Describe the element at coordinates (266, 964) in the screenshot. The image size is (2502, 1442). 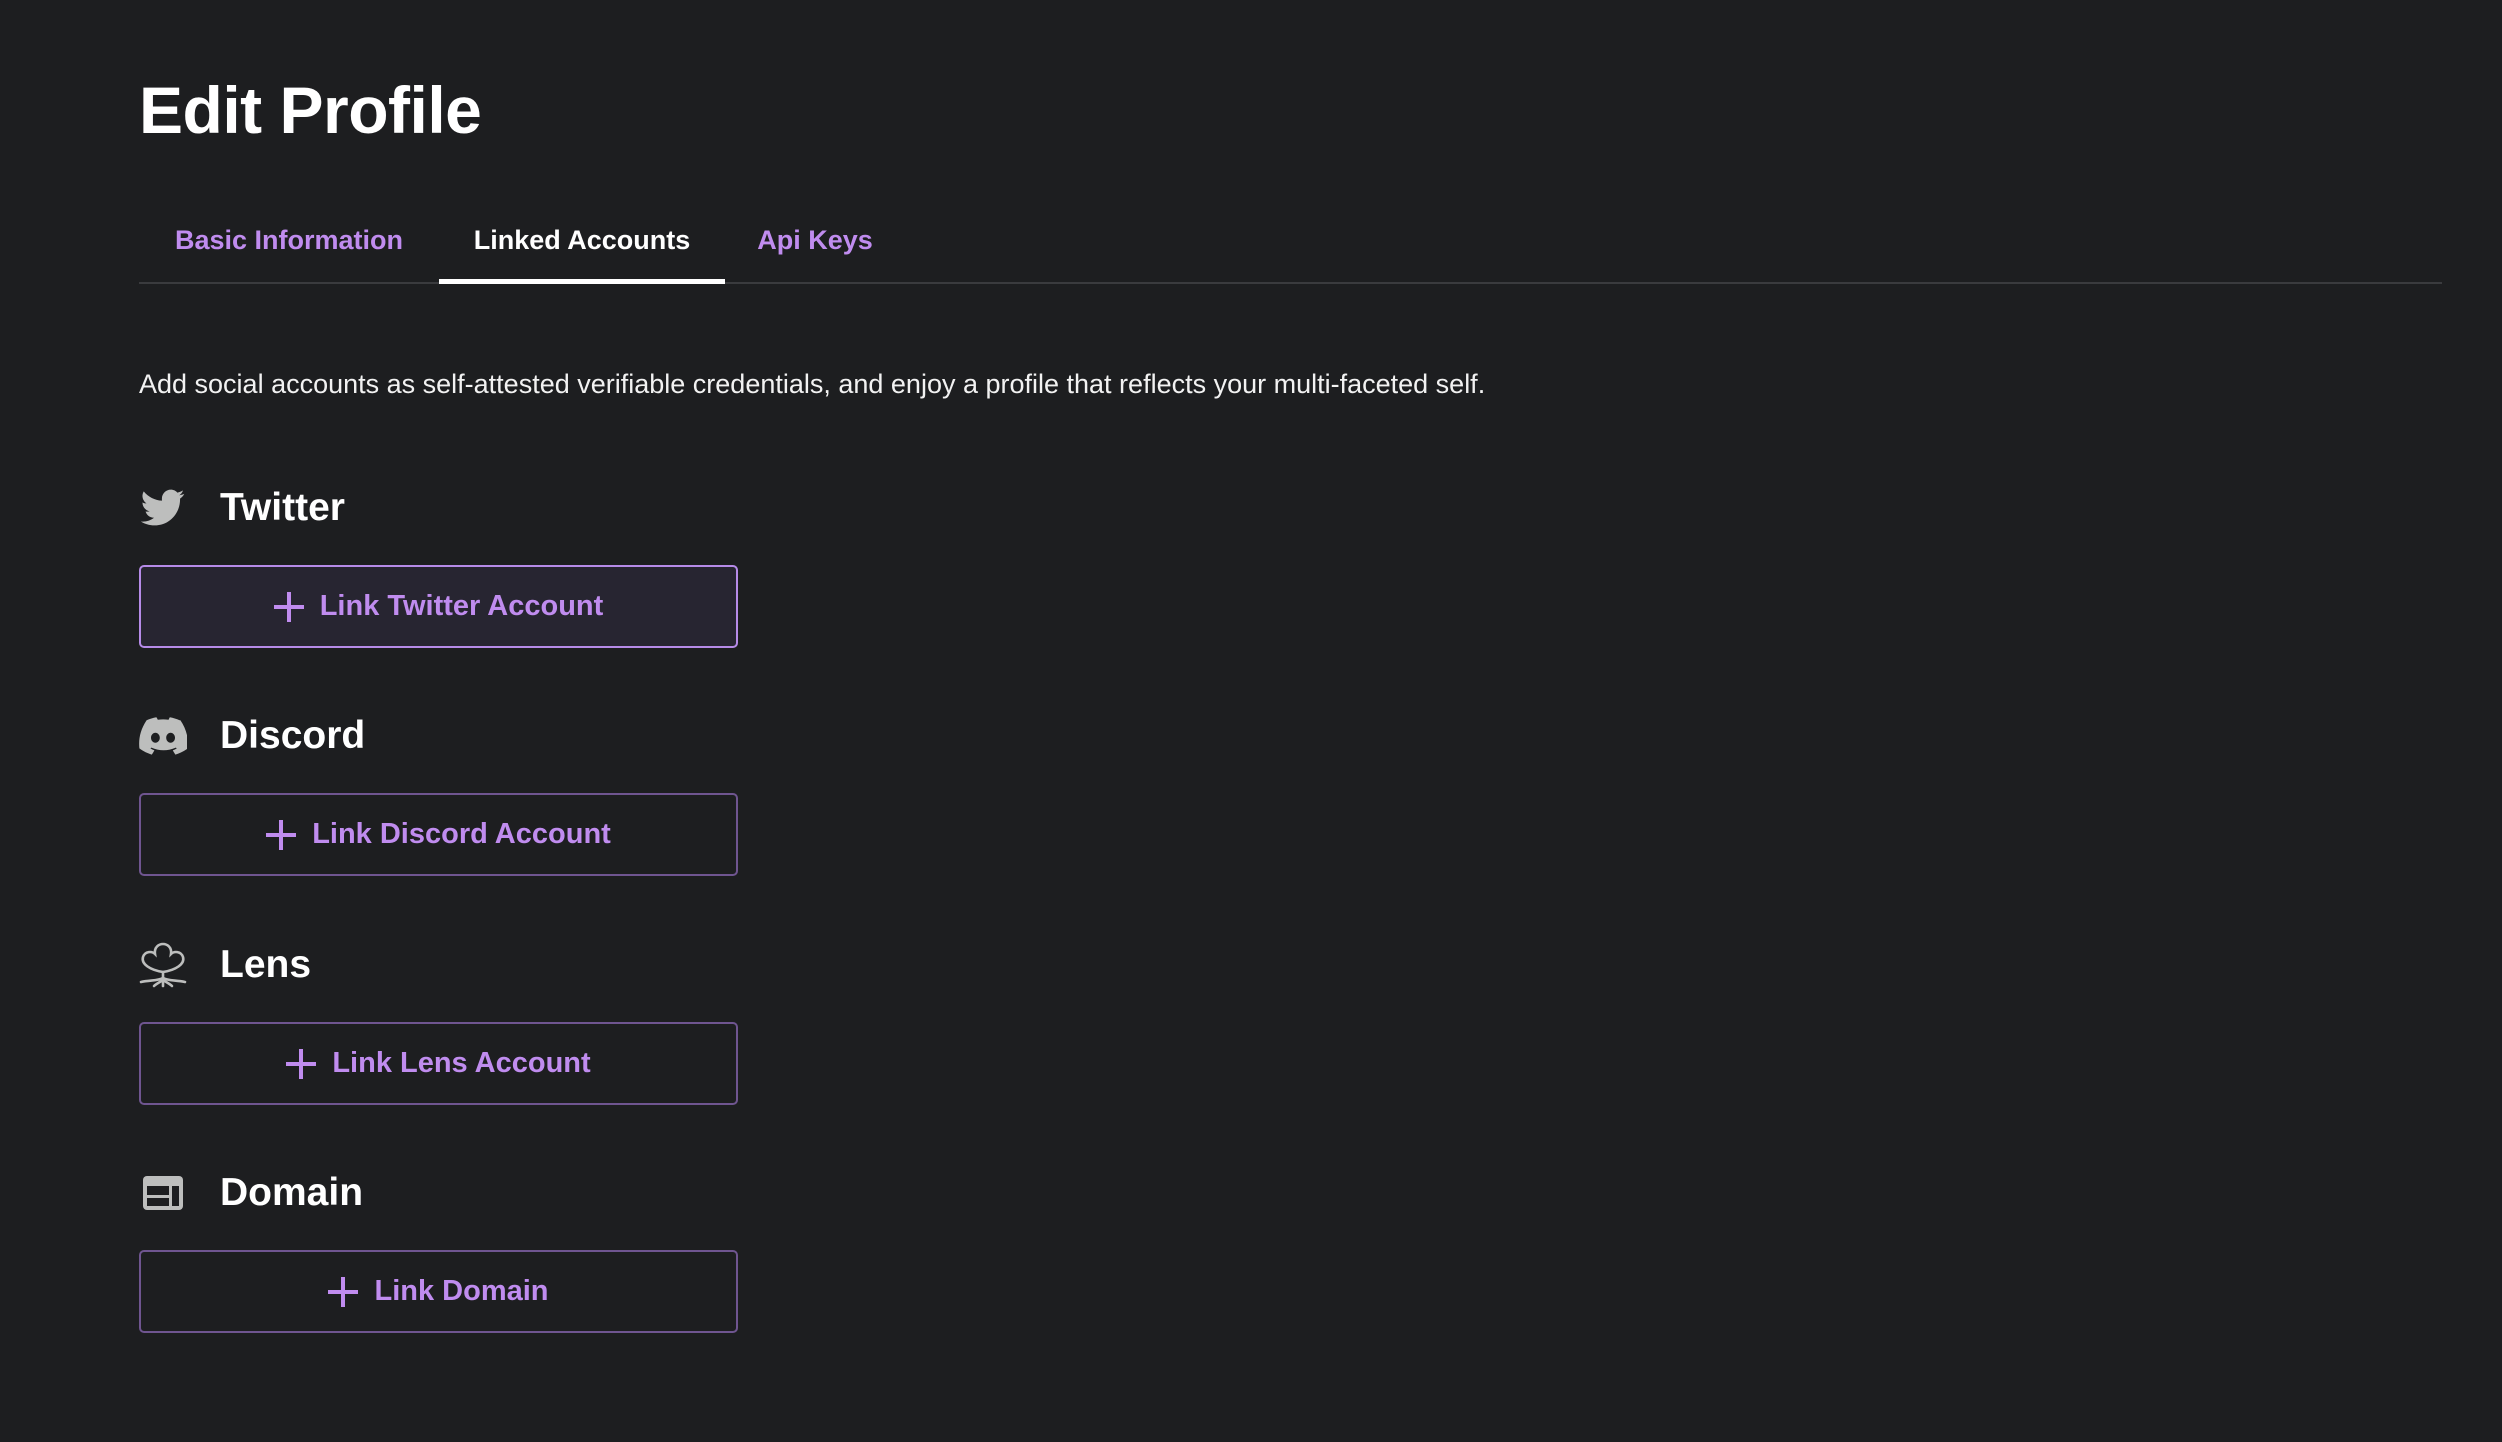
I see `lens-section-title: Lens` at that location.